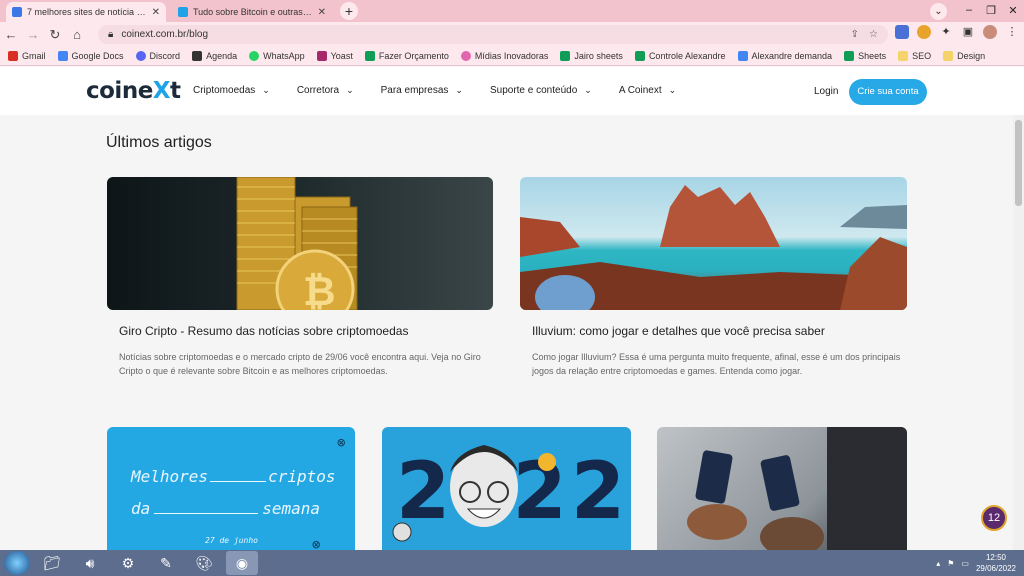 The image size is (1024, 576). I want to click on file-explorer-icon: 📁︎, so click(52, 563).